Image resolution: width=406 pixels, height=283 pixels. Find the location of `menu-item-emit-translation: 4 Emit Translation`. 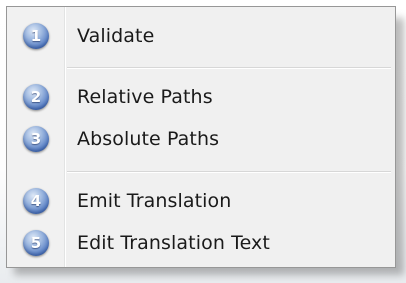

menu-item-emit-translation: 4 Emit Translation is located at coordinates (201, 201).